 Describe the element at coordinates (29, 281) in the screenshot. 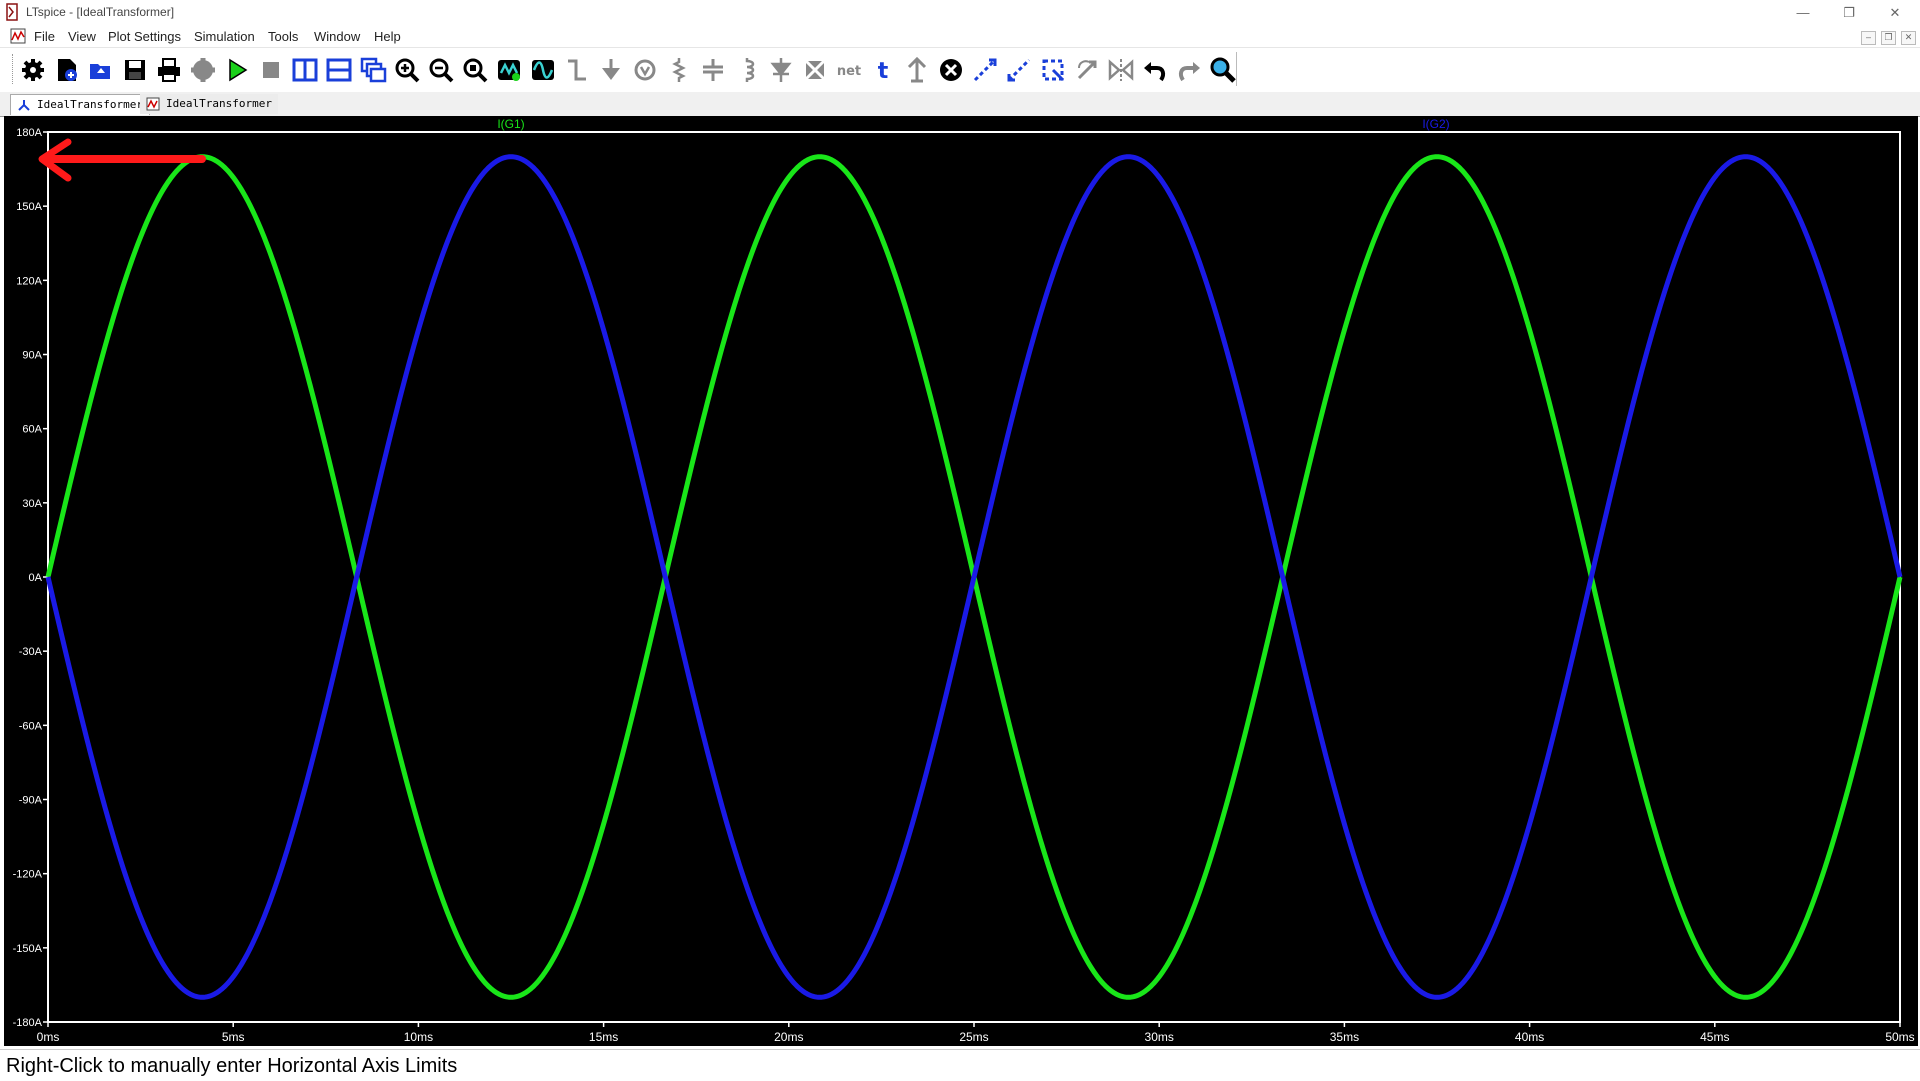

I see `y-tick-label: 120A` at that location.